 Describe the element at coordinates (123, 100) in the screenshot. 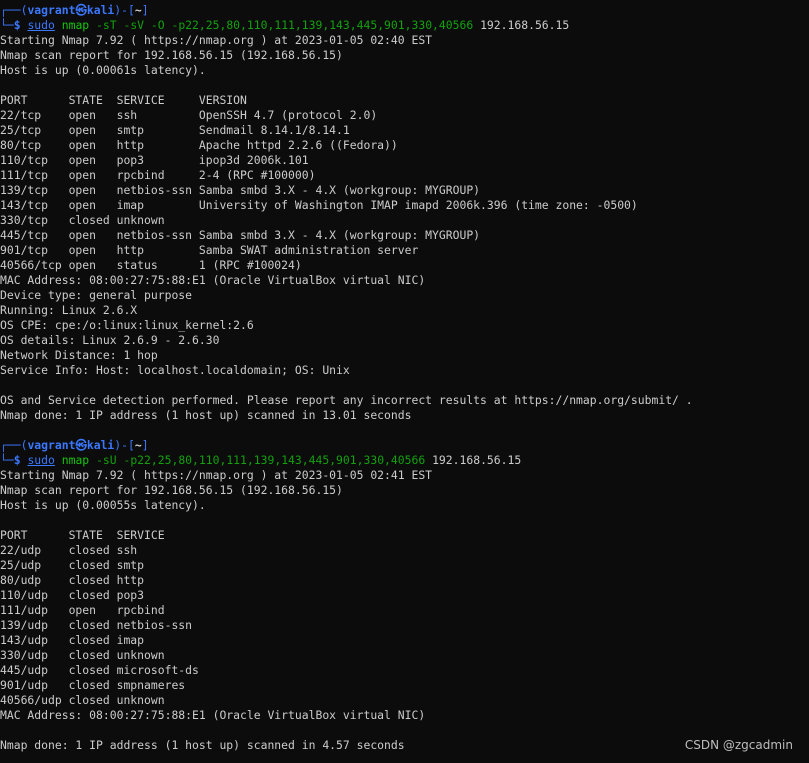

I see `output-line: PORT STATE SERVICE VERSION` at that location.